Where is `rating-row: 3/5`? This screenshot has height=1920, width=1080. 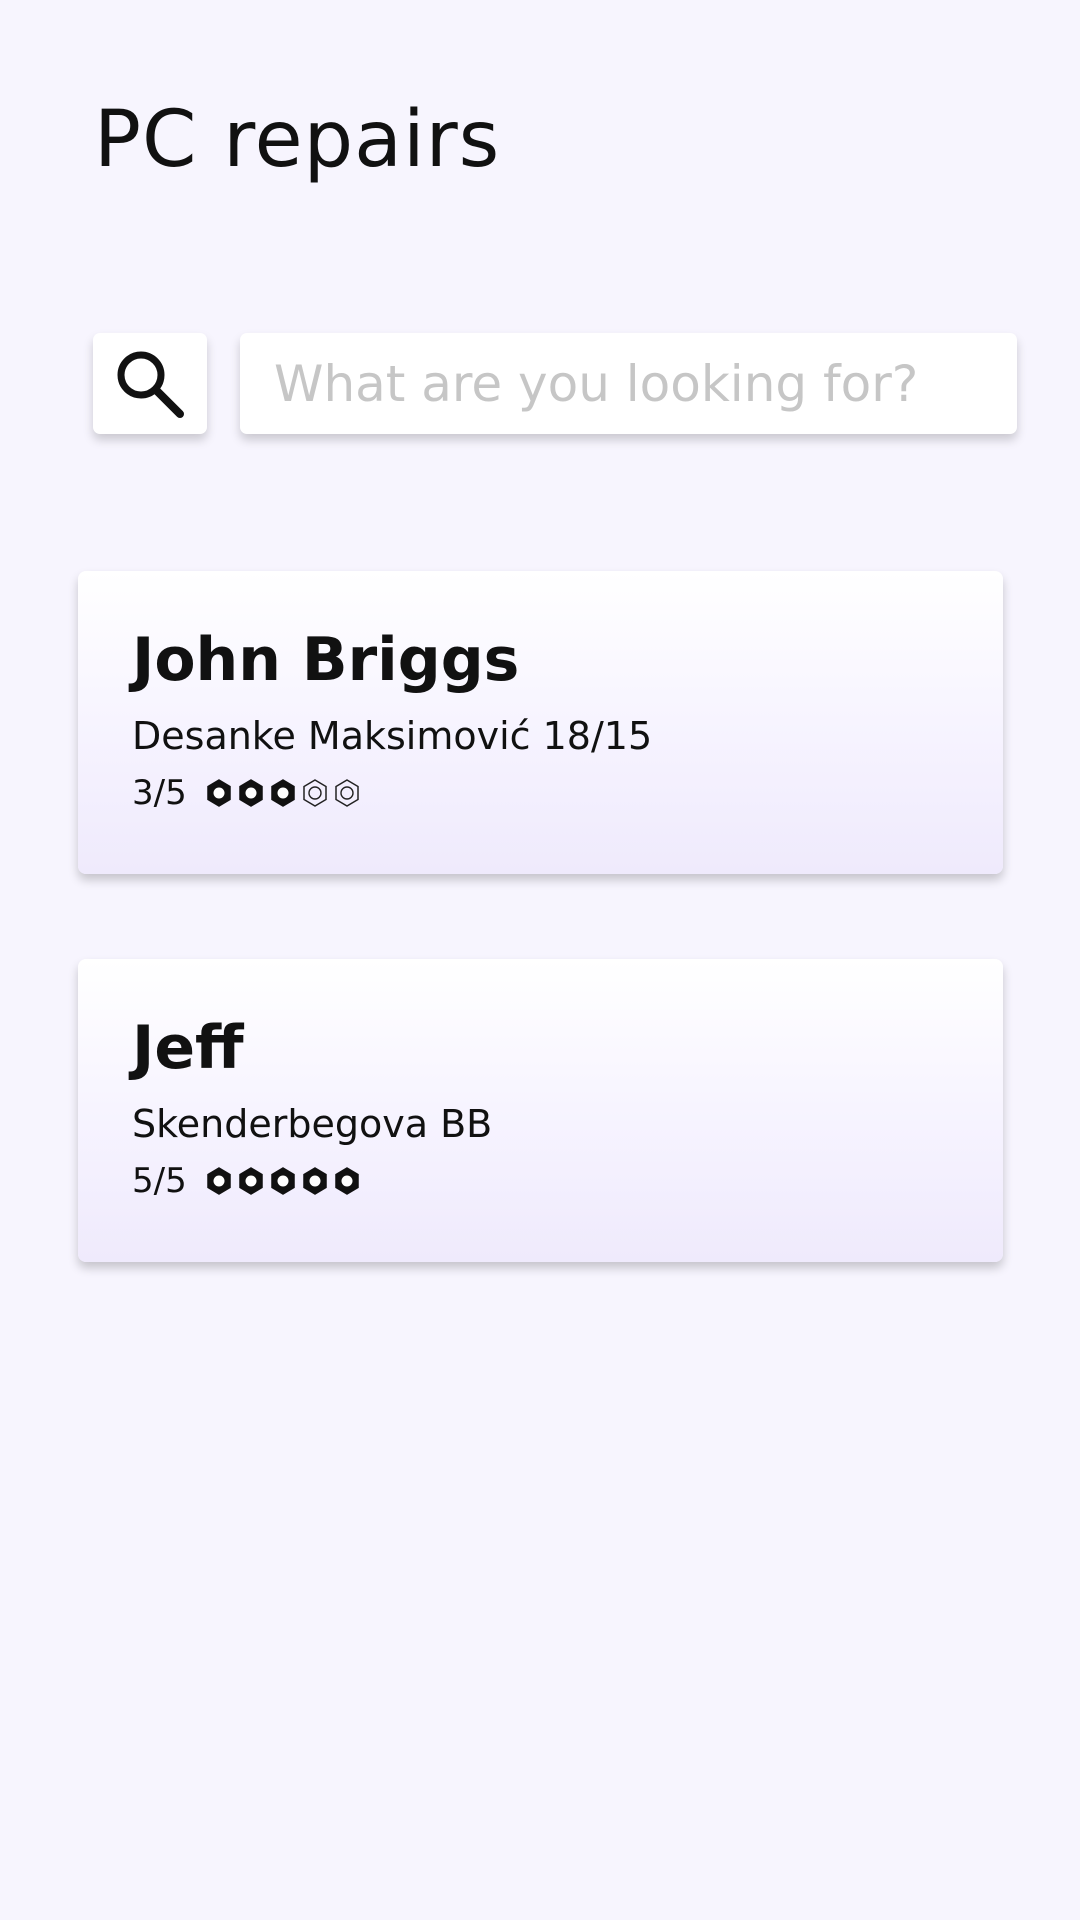
rating-row: 3/5 is located at coordinates (540, 793).